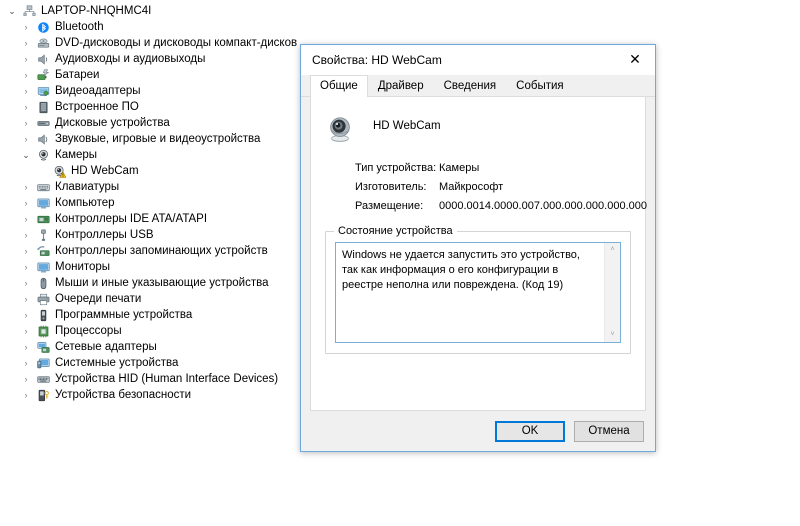  What do you see at coordinates (124, 315) in the screenshot?
I see `tree-label: Программные устройства` at bounding box center [124, 315].